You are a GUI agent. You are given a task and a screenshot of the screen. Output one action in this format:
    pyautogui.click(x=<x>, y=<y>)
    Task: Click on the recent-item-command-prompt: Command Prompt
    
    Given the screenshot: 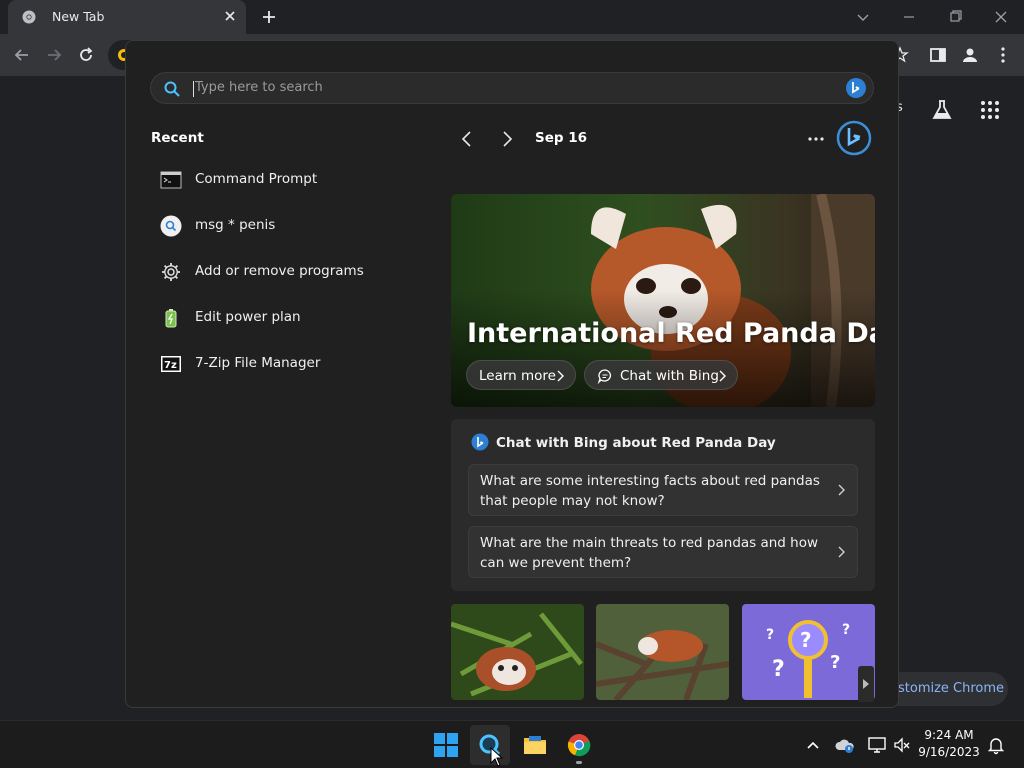 What is the action you would take?
    pyautogui.click(x=285, y=180)
    